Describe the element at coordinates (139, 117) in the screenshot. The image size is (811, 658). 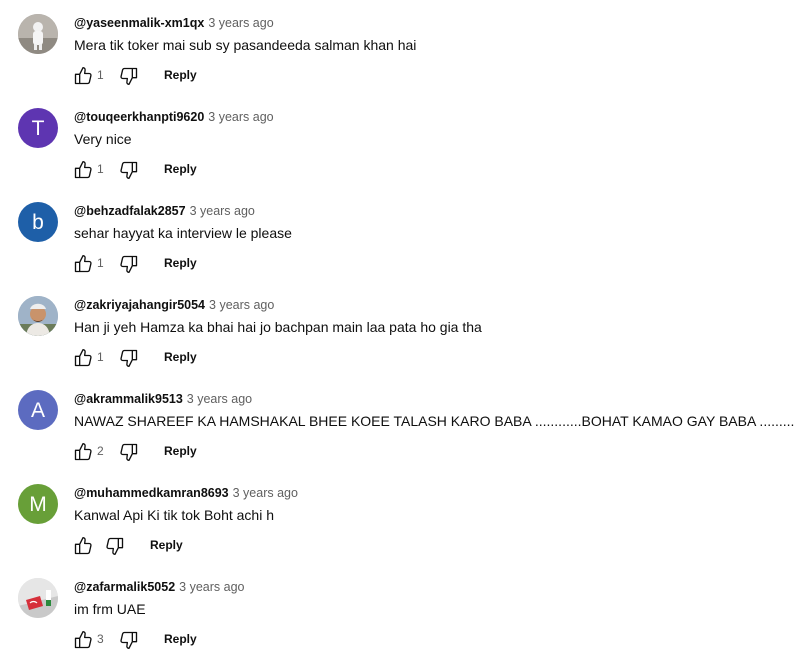
I see `comment-author: @touqeerkhanpti9620` at that location.